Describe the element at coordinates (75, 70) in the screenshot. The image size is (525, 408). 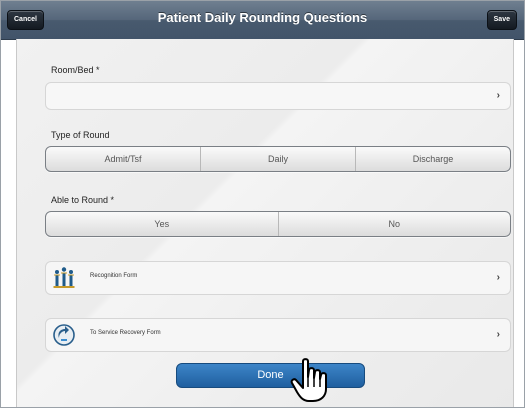
I see `room-bed-label: Room/Bed *` at that location.